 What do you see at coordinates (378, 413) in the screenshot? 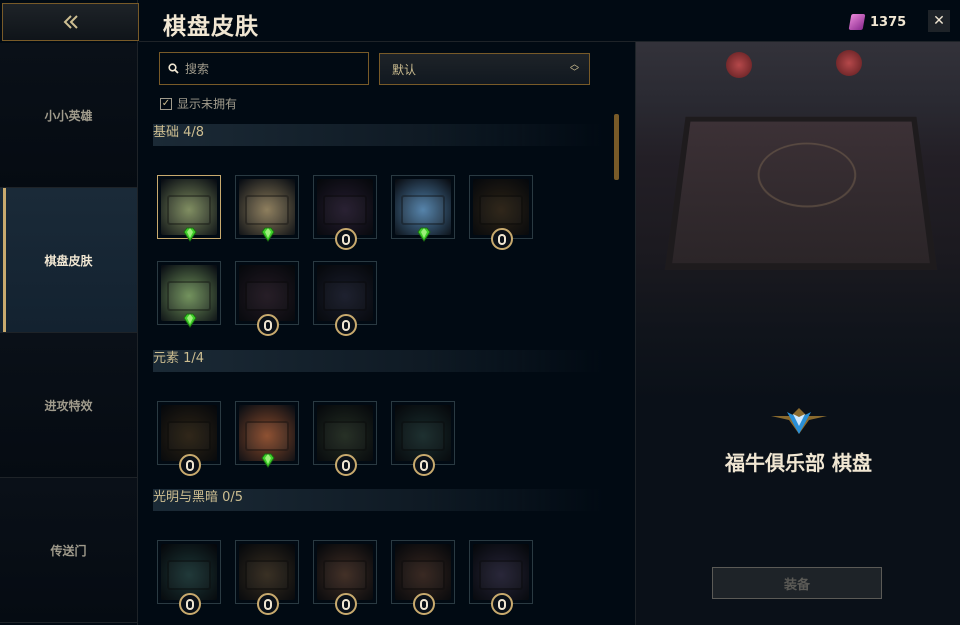
I see `section-elemental: 元素 1/4` at bounding box center [378, 413].